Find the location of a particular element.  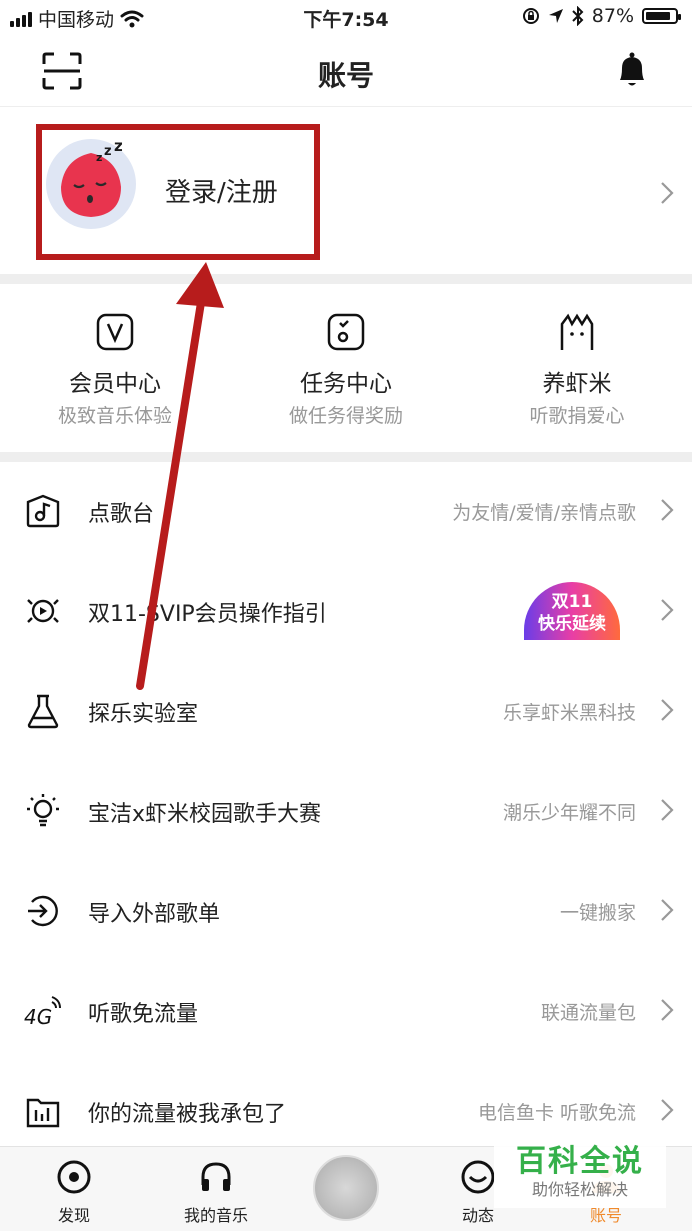

section-divider is located at coordinates (346, 279).